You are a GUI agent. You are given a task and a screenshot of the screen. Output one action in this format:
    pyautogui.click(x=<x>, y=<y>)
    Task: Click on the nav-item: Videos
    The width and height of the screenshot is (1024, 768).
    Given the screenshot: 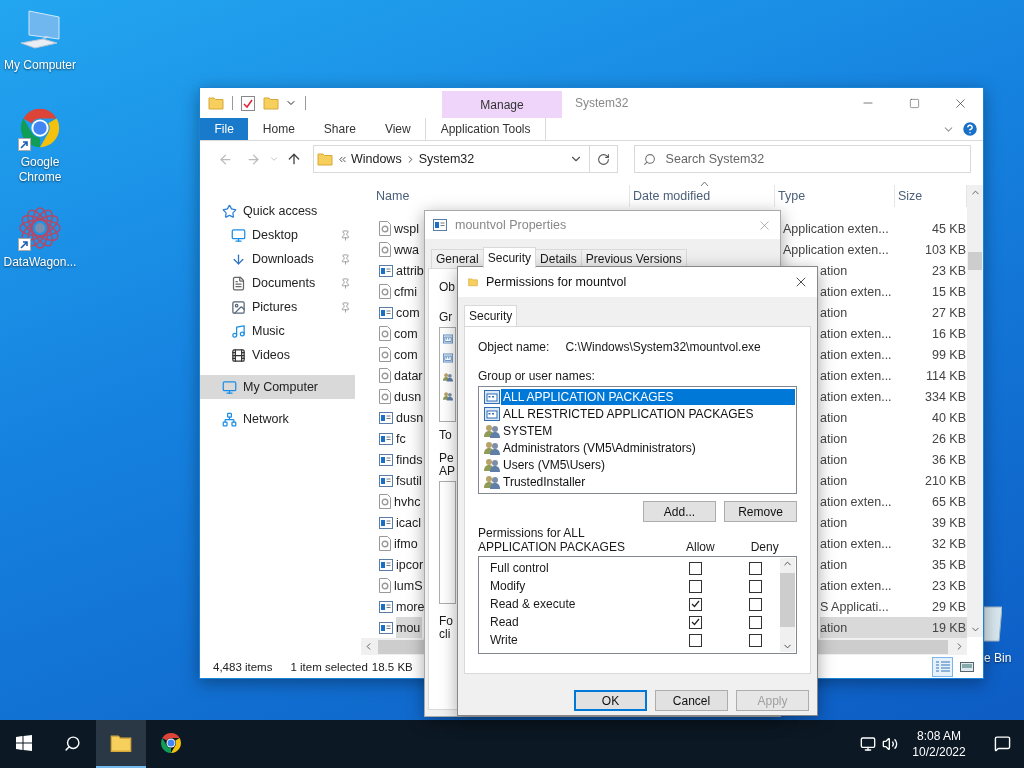 What is the action you would take?
    pyautogui.click(x=277, y=355)
    